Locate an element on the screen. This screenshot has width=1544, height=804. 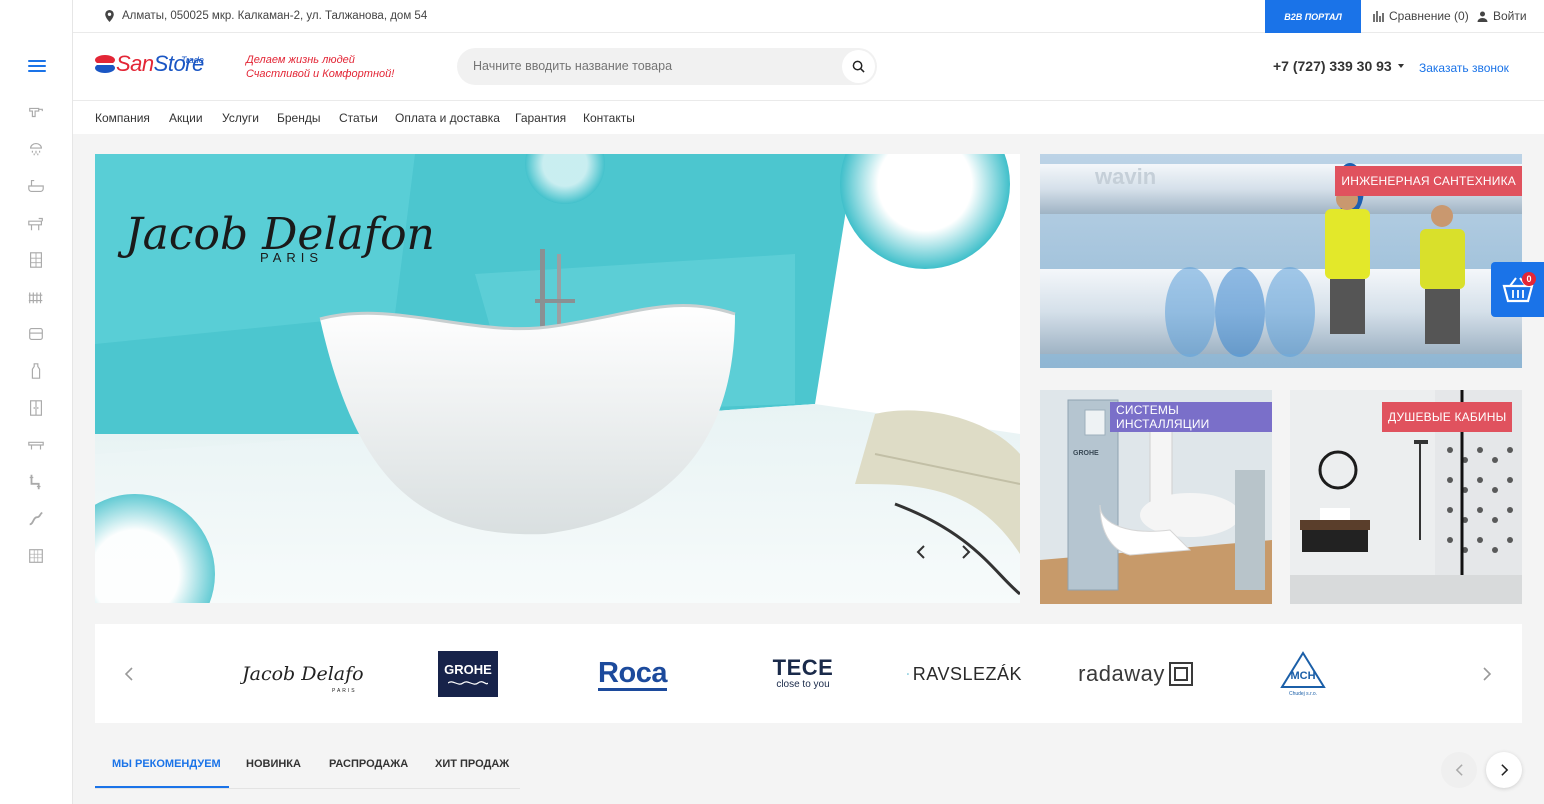
hose-icon is located at coordinates (36, 519).